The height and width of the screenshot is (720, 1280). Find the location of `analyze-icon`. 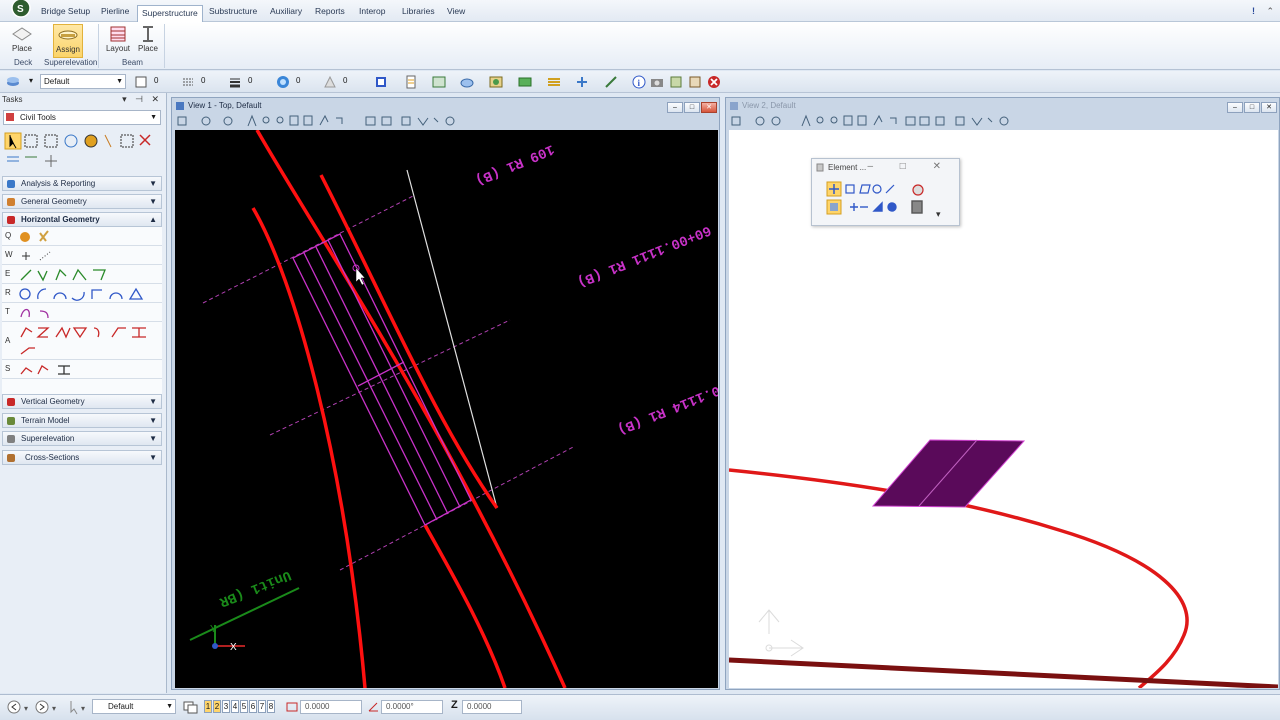

analyze-icon is located at coordinates (582, 82).